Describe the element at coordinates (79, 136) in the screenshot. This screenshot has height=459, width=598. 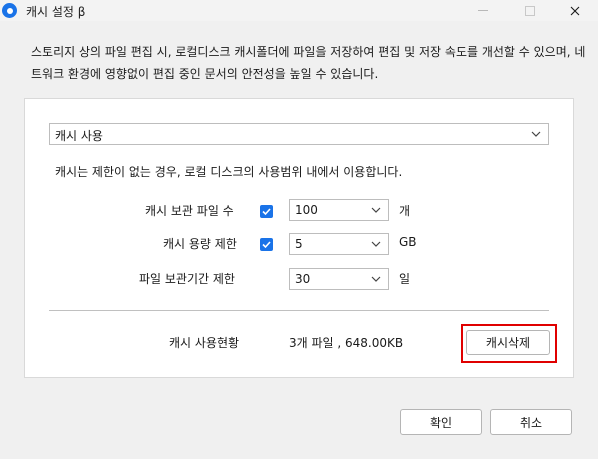
I see `cache-mode-value: 캐시 사용` at that location.